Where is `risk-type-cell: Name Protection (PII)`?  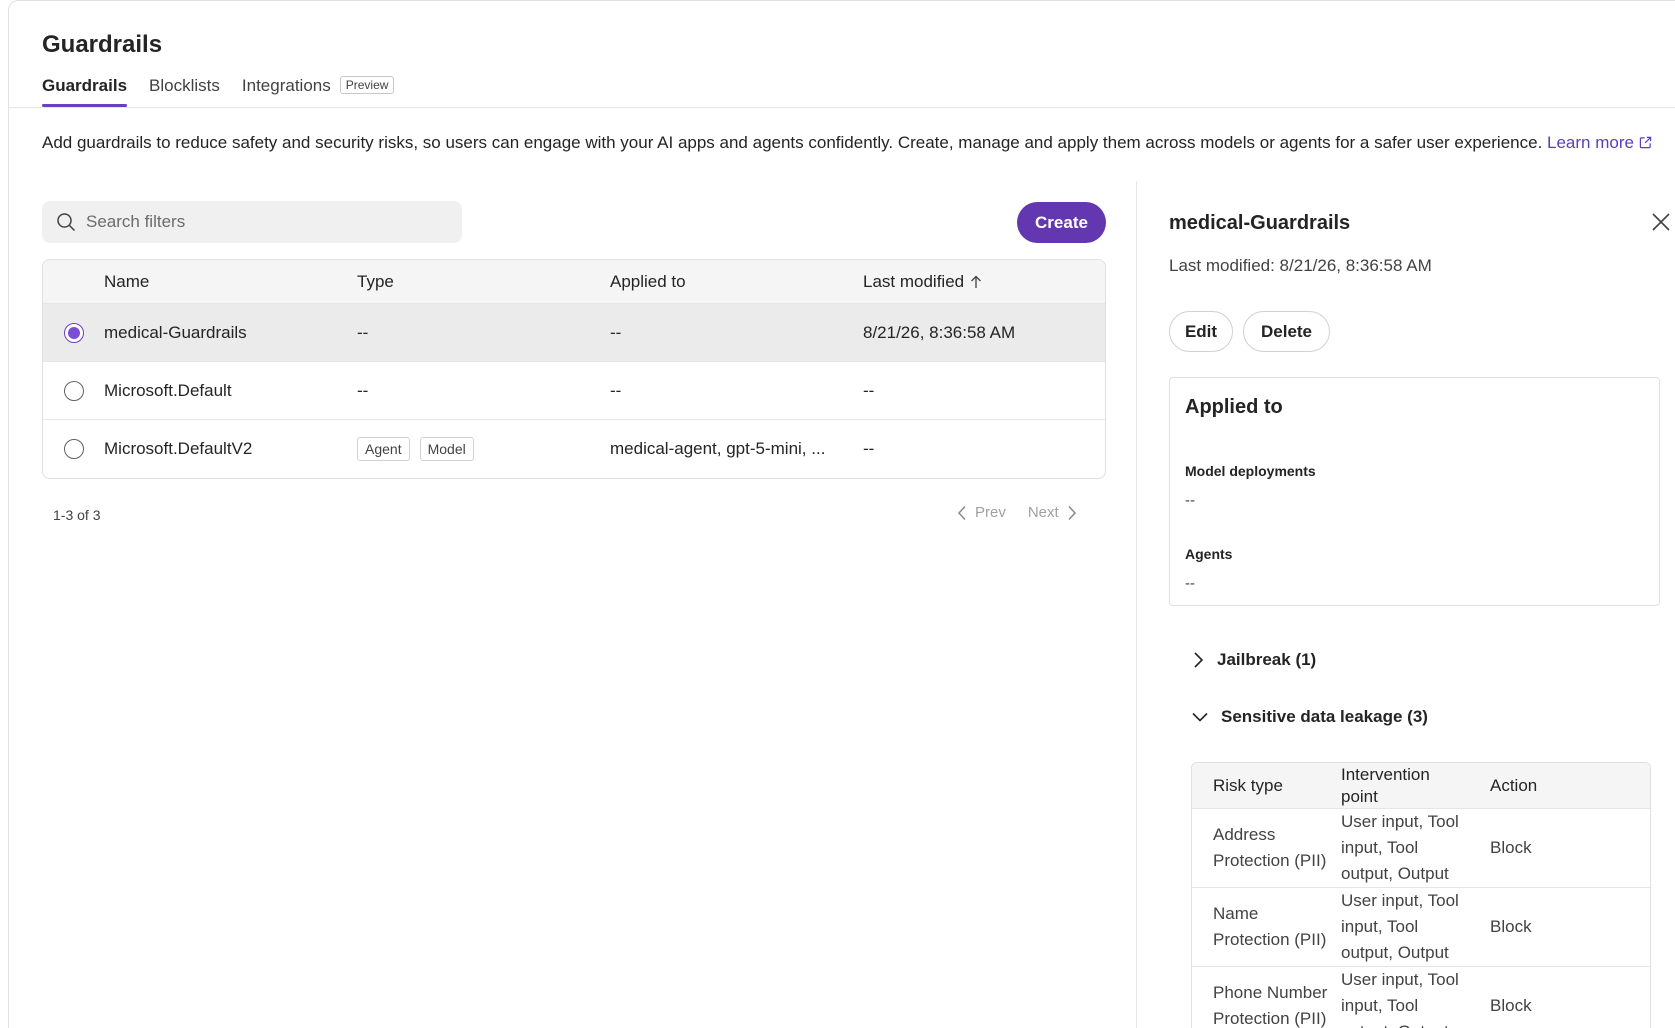 risk-type-cell: Name Protection (PII) is located at coordinates (1266, 927).